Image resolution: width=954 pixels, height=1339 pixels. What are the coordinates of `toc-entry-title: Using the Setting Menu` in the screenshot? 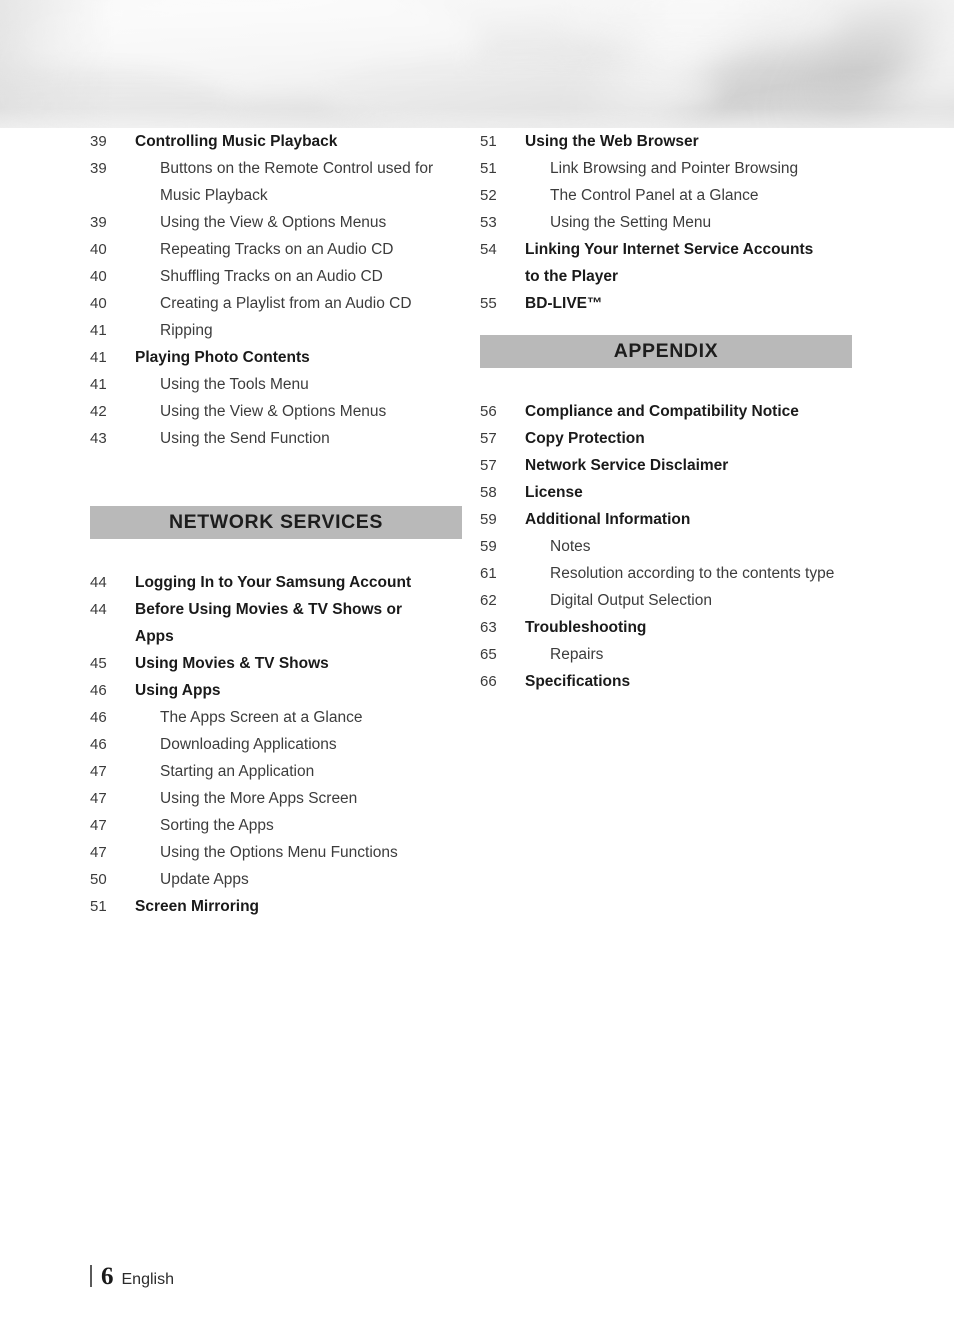 It's located at (631, 222).